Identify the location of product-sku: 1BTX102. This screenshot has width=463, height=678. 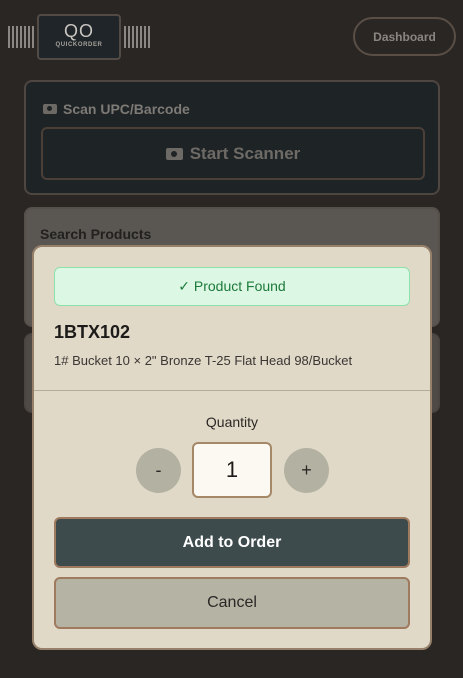
(92, 332).